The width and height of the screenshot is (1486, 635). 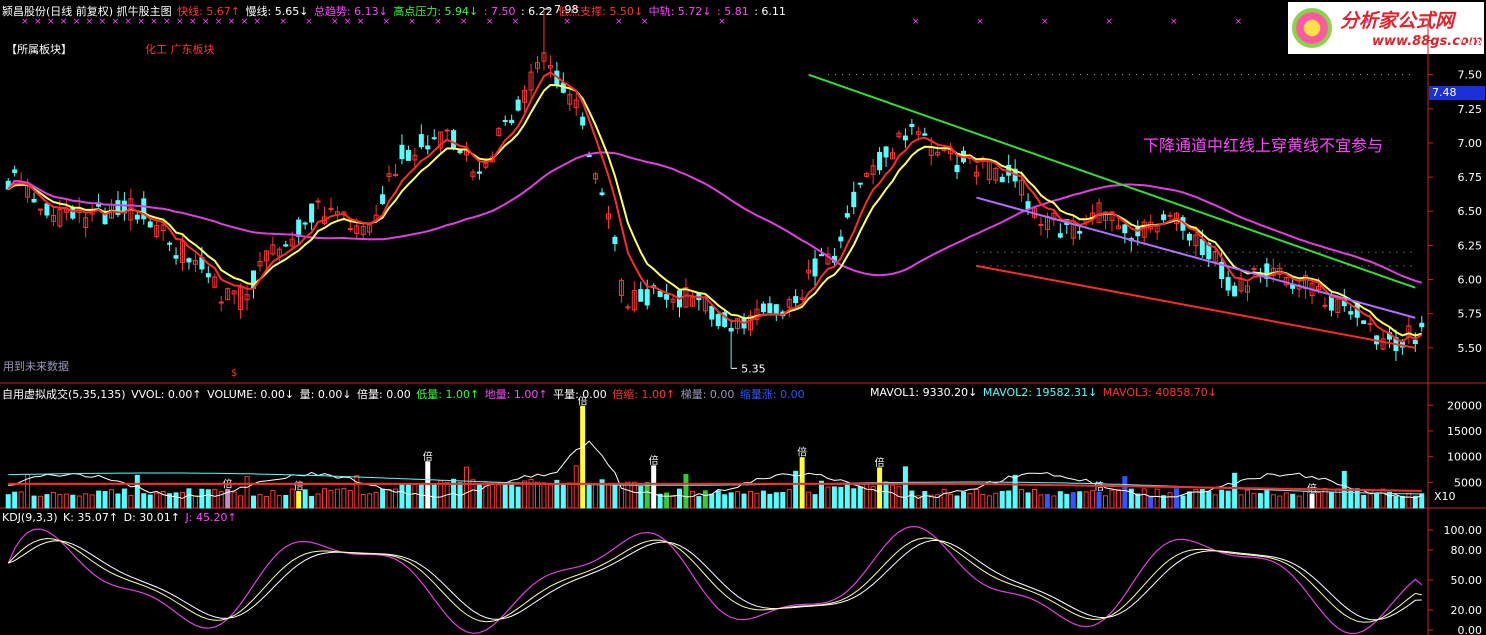 What do you see at coordinates (566, 9) in the screenshot?
I see `high-label: 7.98` at bounding box center [566, 9].